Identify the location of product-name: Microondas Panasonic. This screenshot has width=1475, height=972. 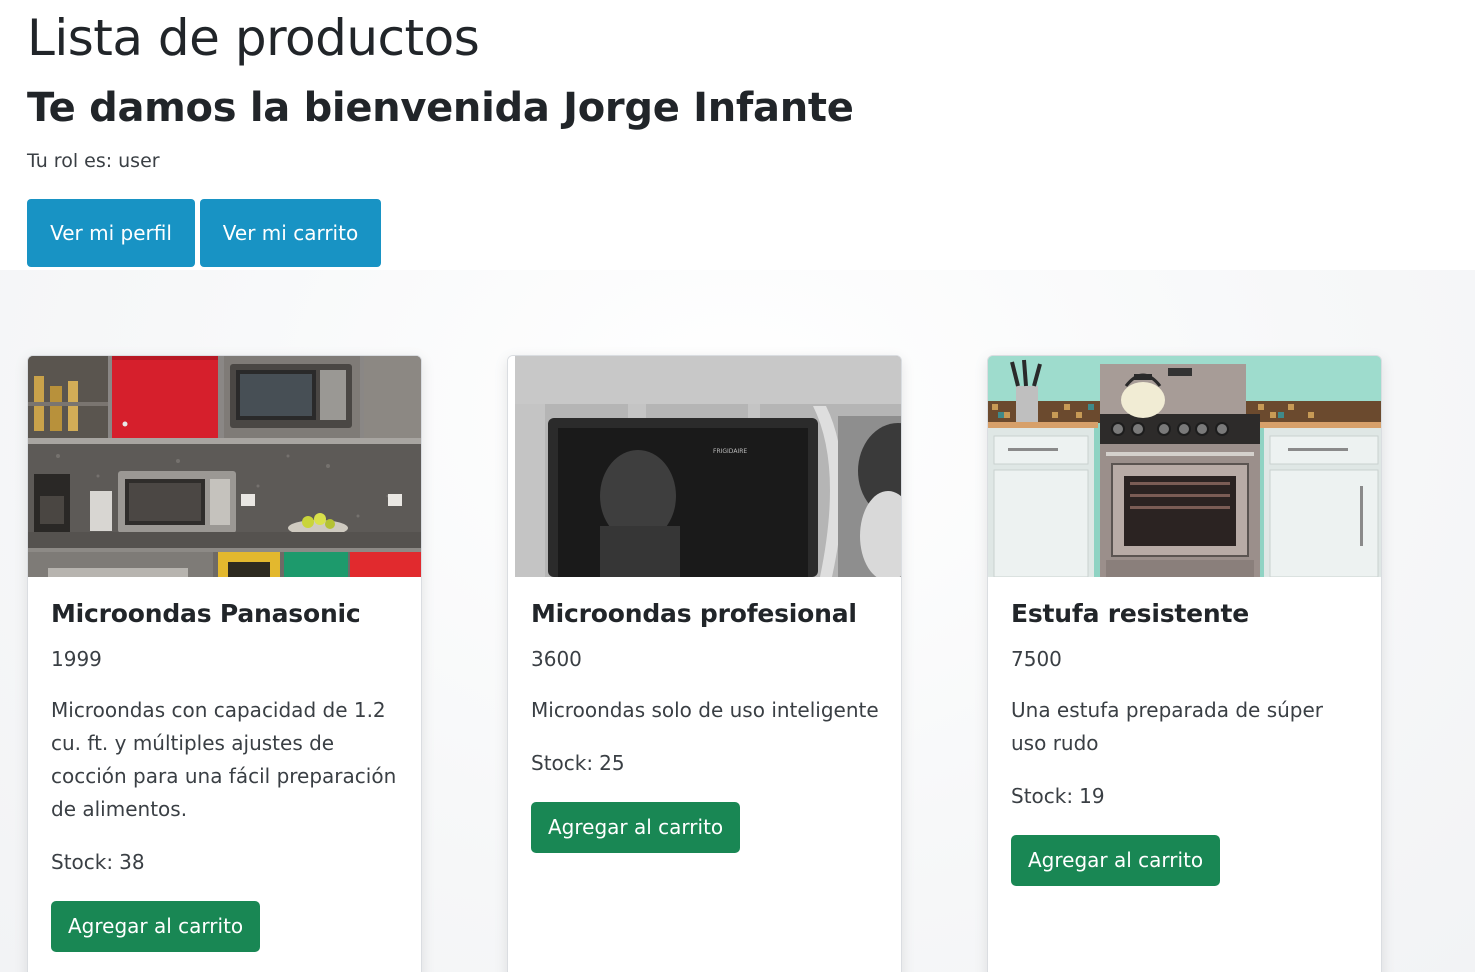
(206, 613).